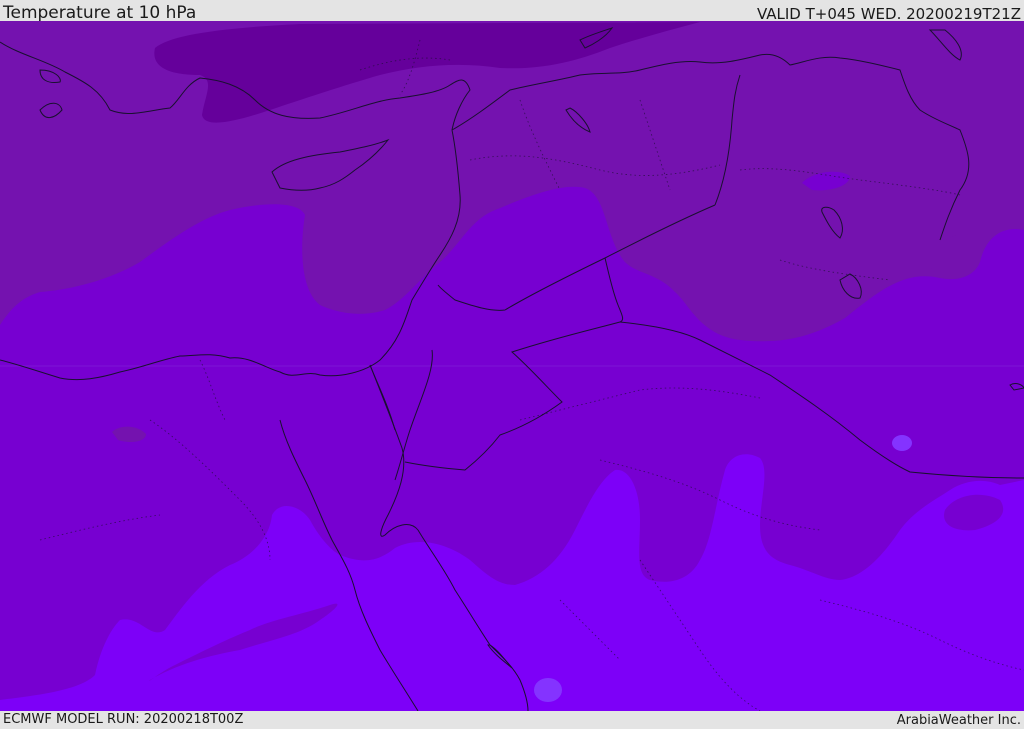  Describe the element at coordinates (902, 443) in the screenshot. I see `shade-lightest-dot-gulf` at that location.